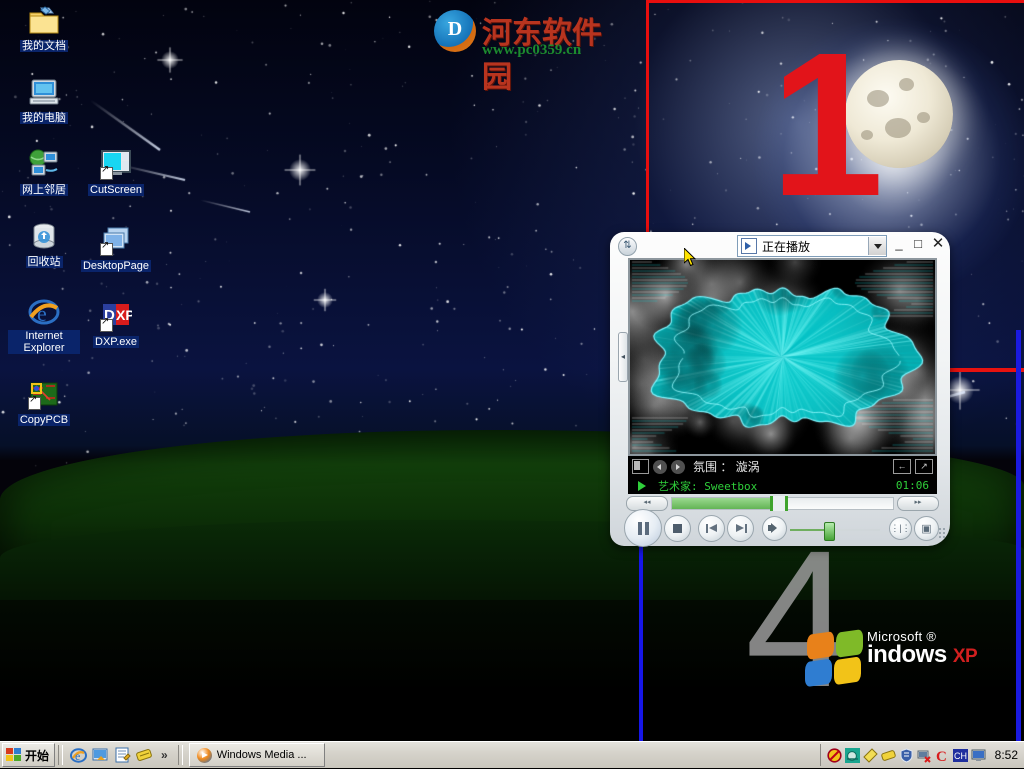  I want to click on next-button, so click(740, 528).